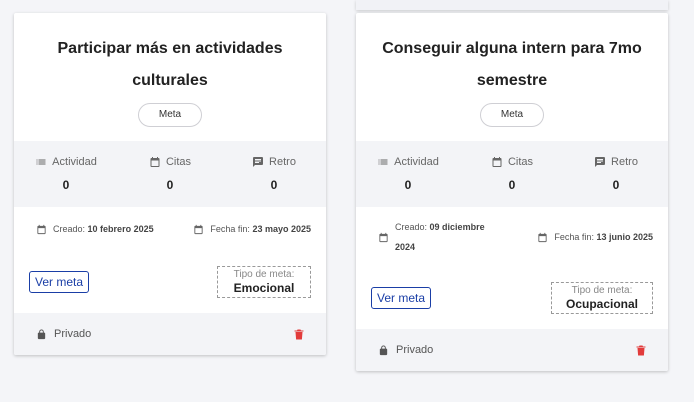  Describe the element at coordinates (441, 237) in the screenshot. I see `created-date: Creado: 09 diciembre 2024` at that location.